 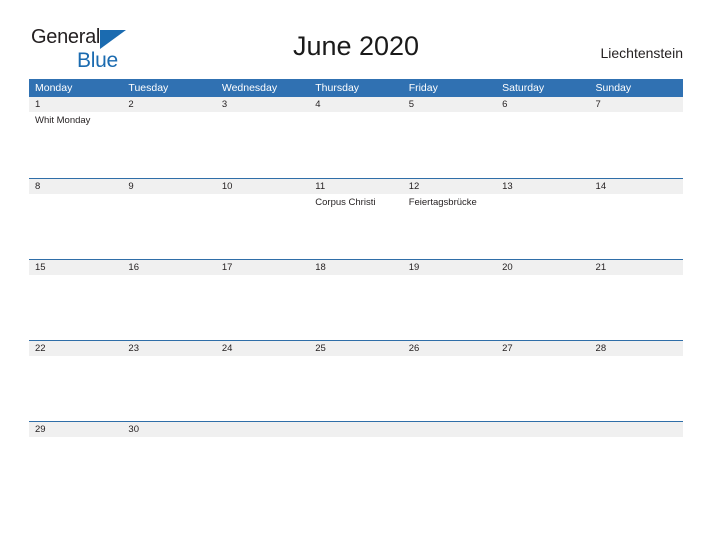 I want to click on day-number: 22, so click(x=75, y=348).